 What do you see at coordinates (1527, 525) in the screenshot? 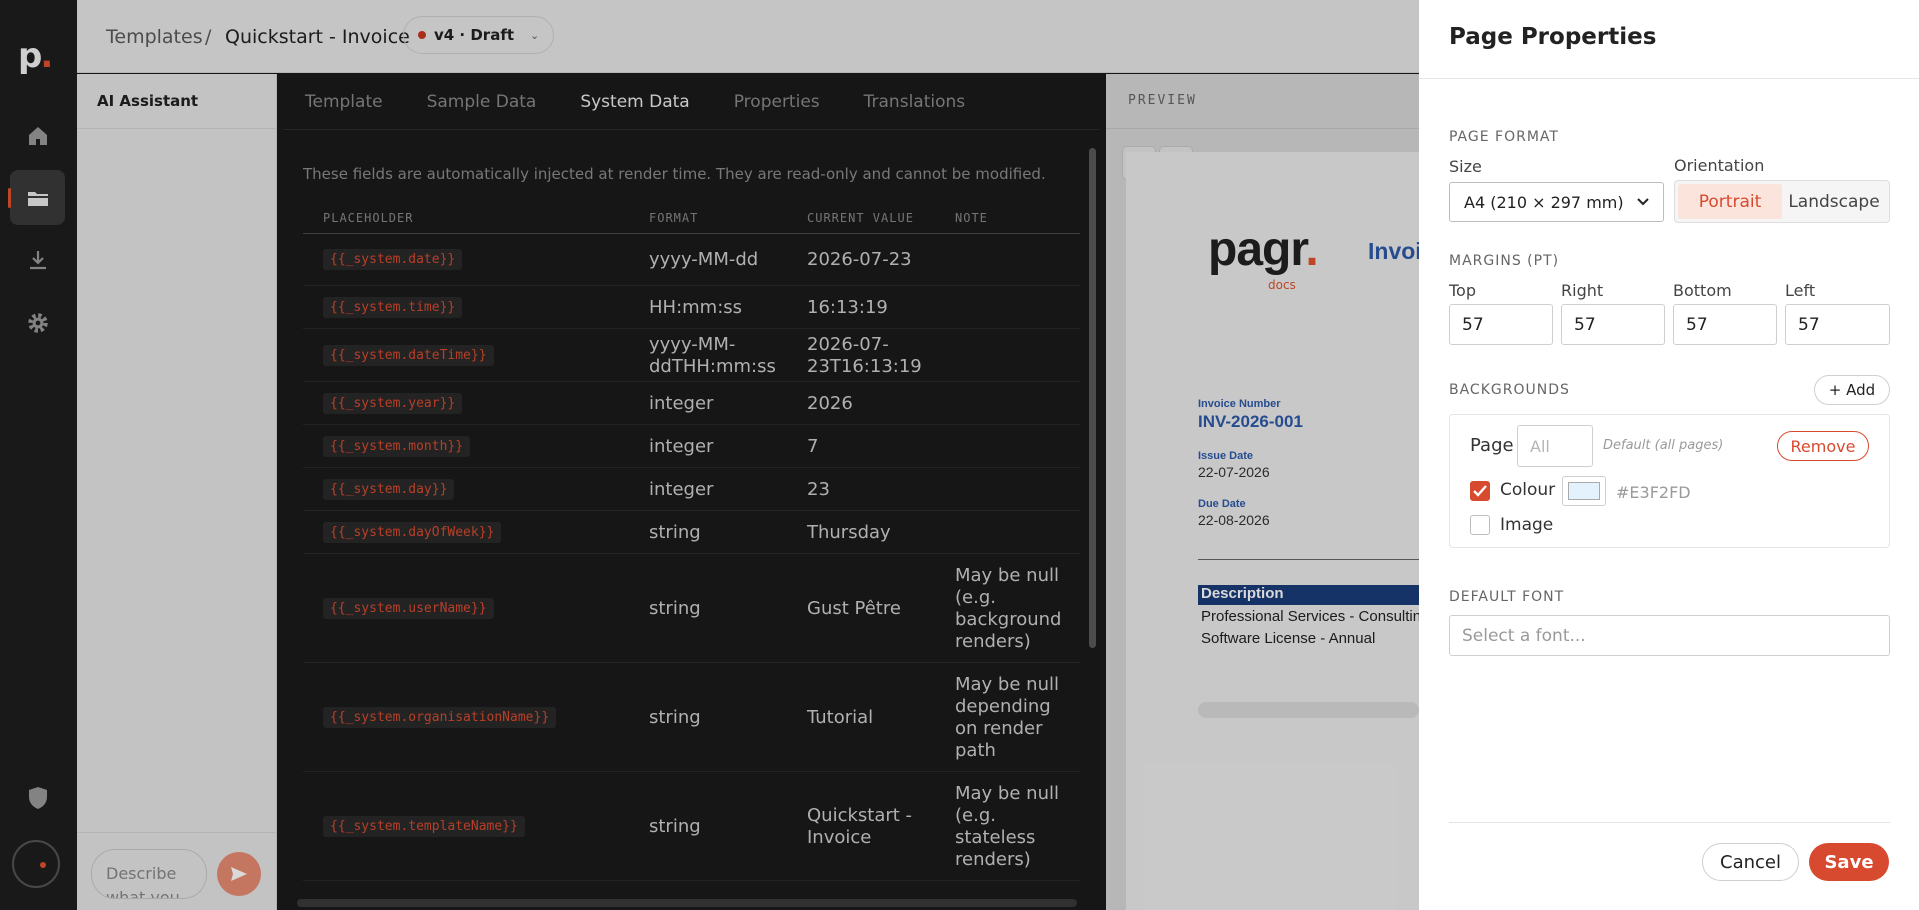
I see `image-label: Image` at bounding box center [1527, 525].